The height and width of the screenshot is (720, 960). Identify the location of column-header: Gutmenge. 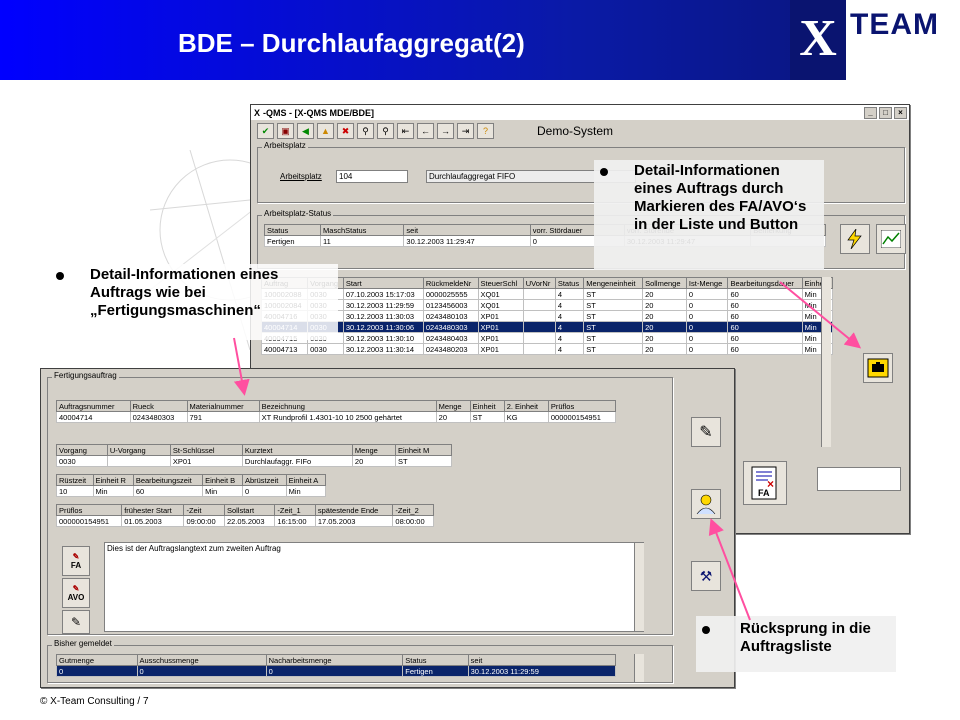
(97, 660).